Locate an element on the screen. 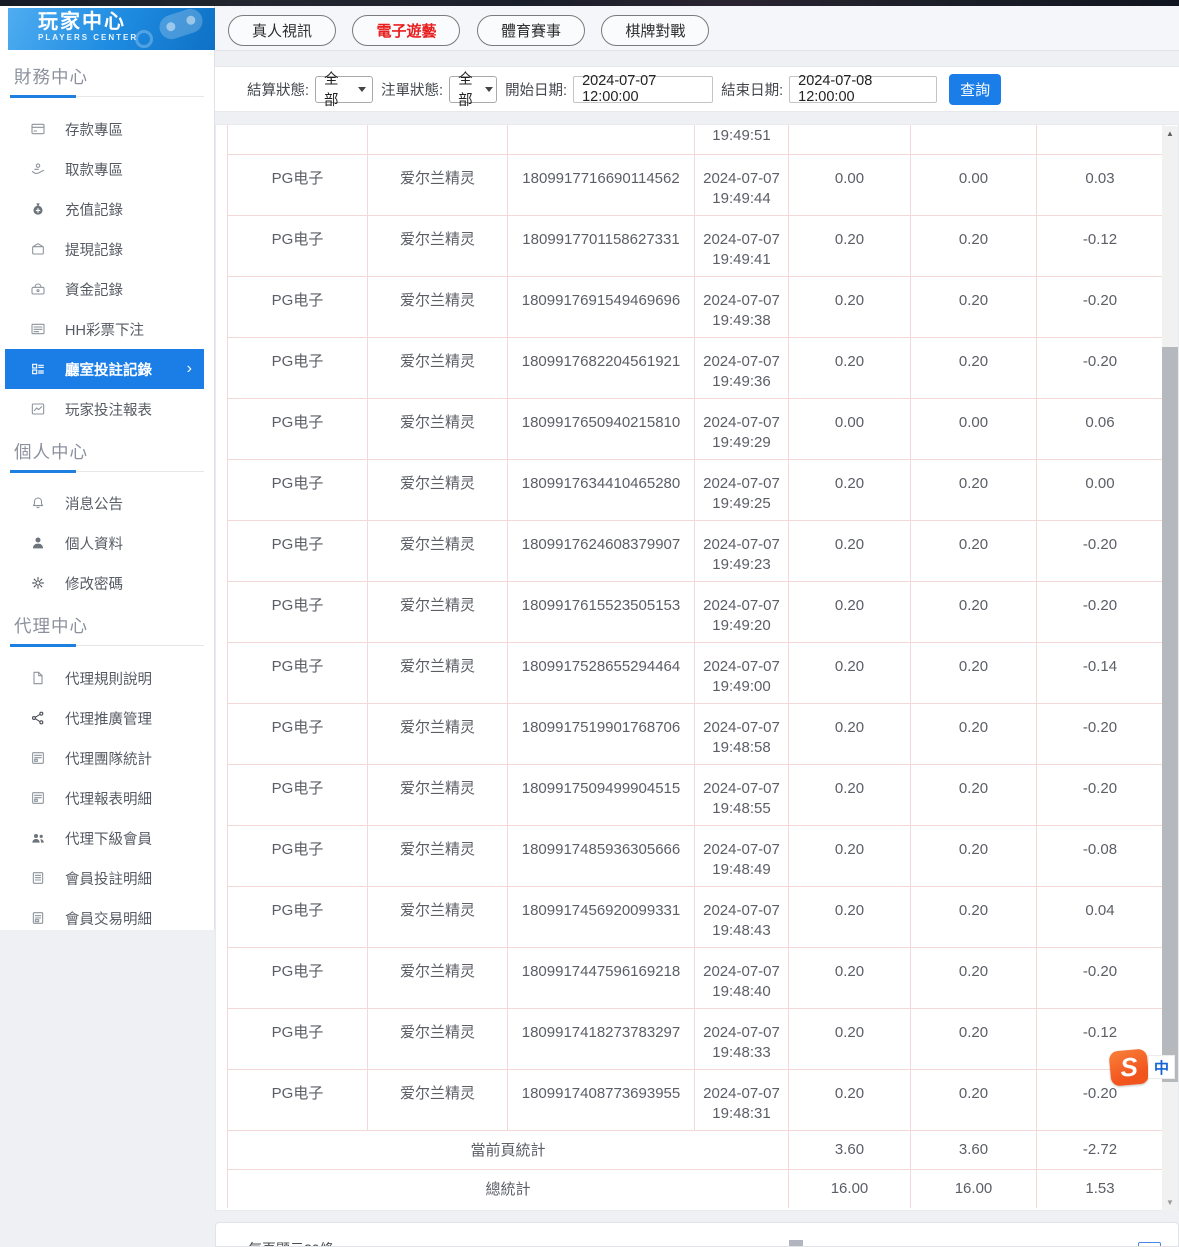 This screenshot has width=1179, height=1247. sidebar-item-withdrawal-record: 提現記錄 is located at coordinates (107, 249).